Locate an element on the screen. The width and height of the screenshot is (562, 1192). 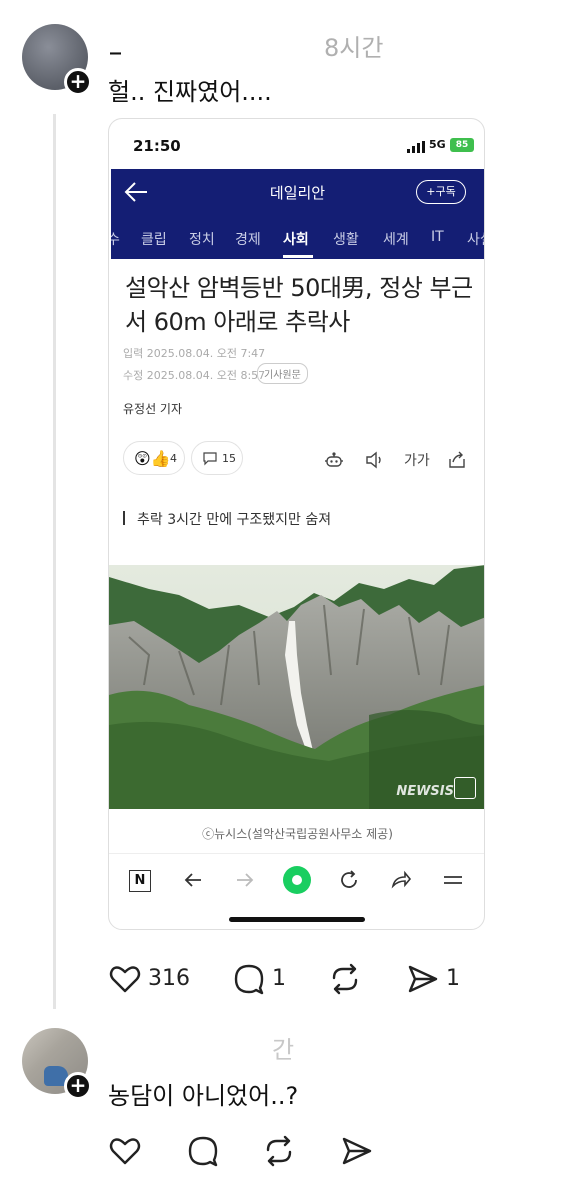
subheadline-marker is located at coordinates (124, 518).